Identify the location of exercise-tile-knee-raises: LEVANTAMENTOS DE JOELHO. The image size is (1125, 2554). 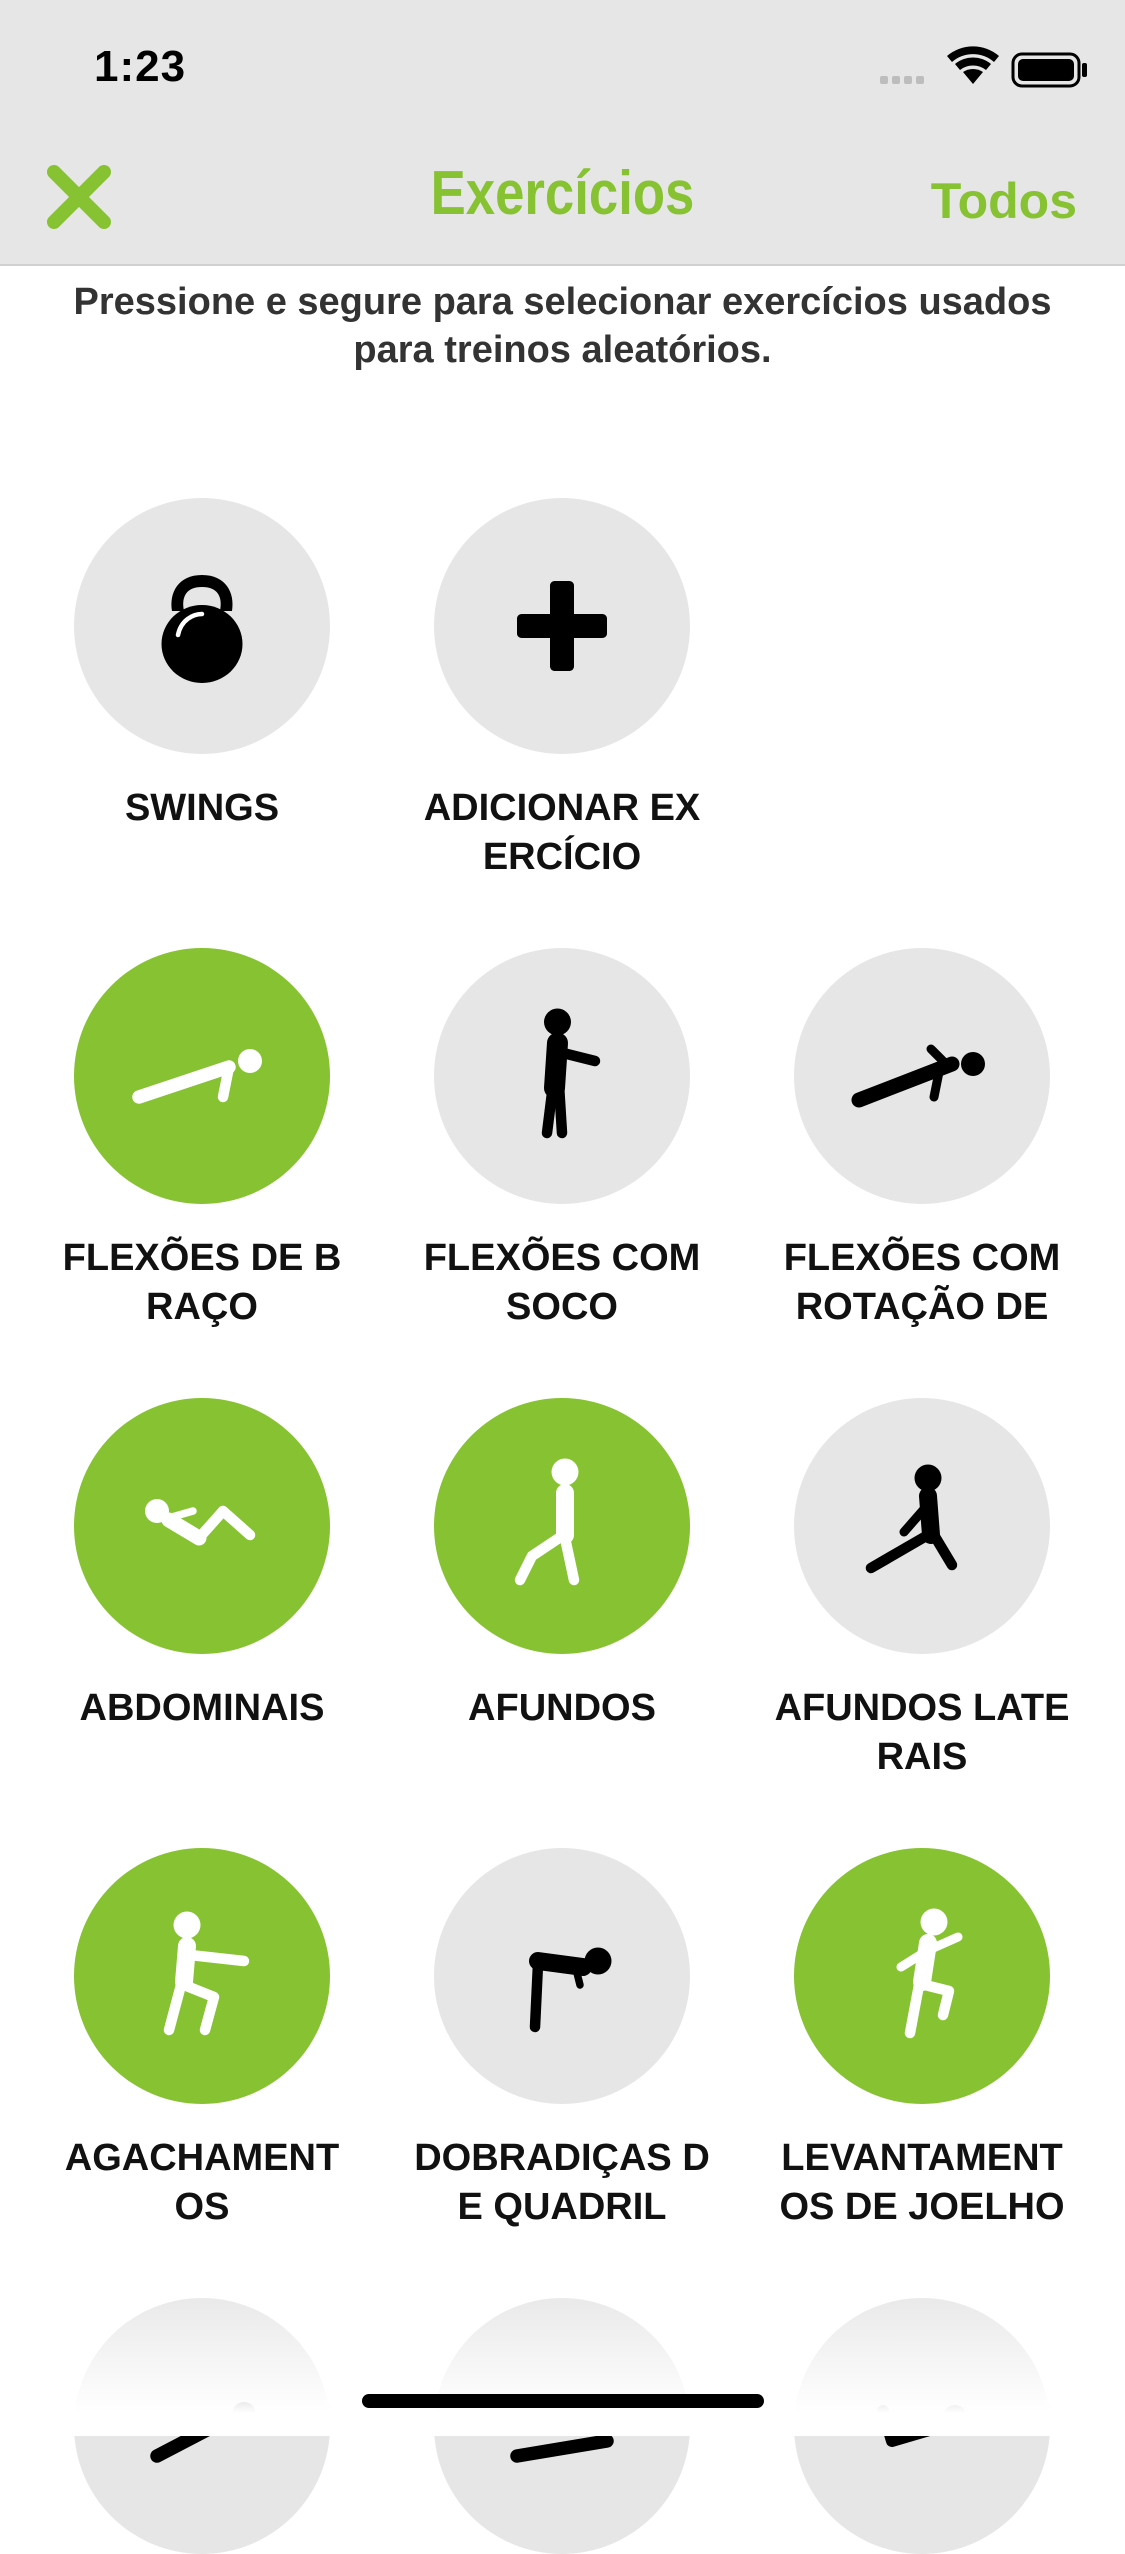
(922, 2040).